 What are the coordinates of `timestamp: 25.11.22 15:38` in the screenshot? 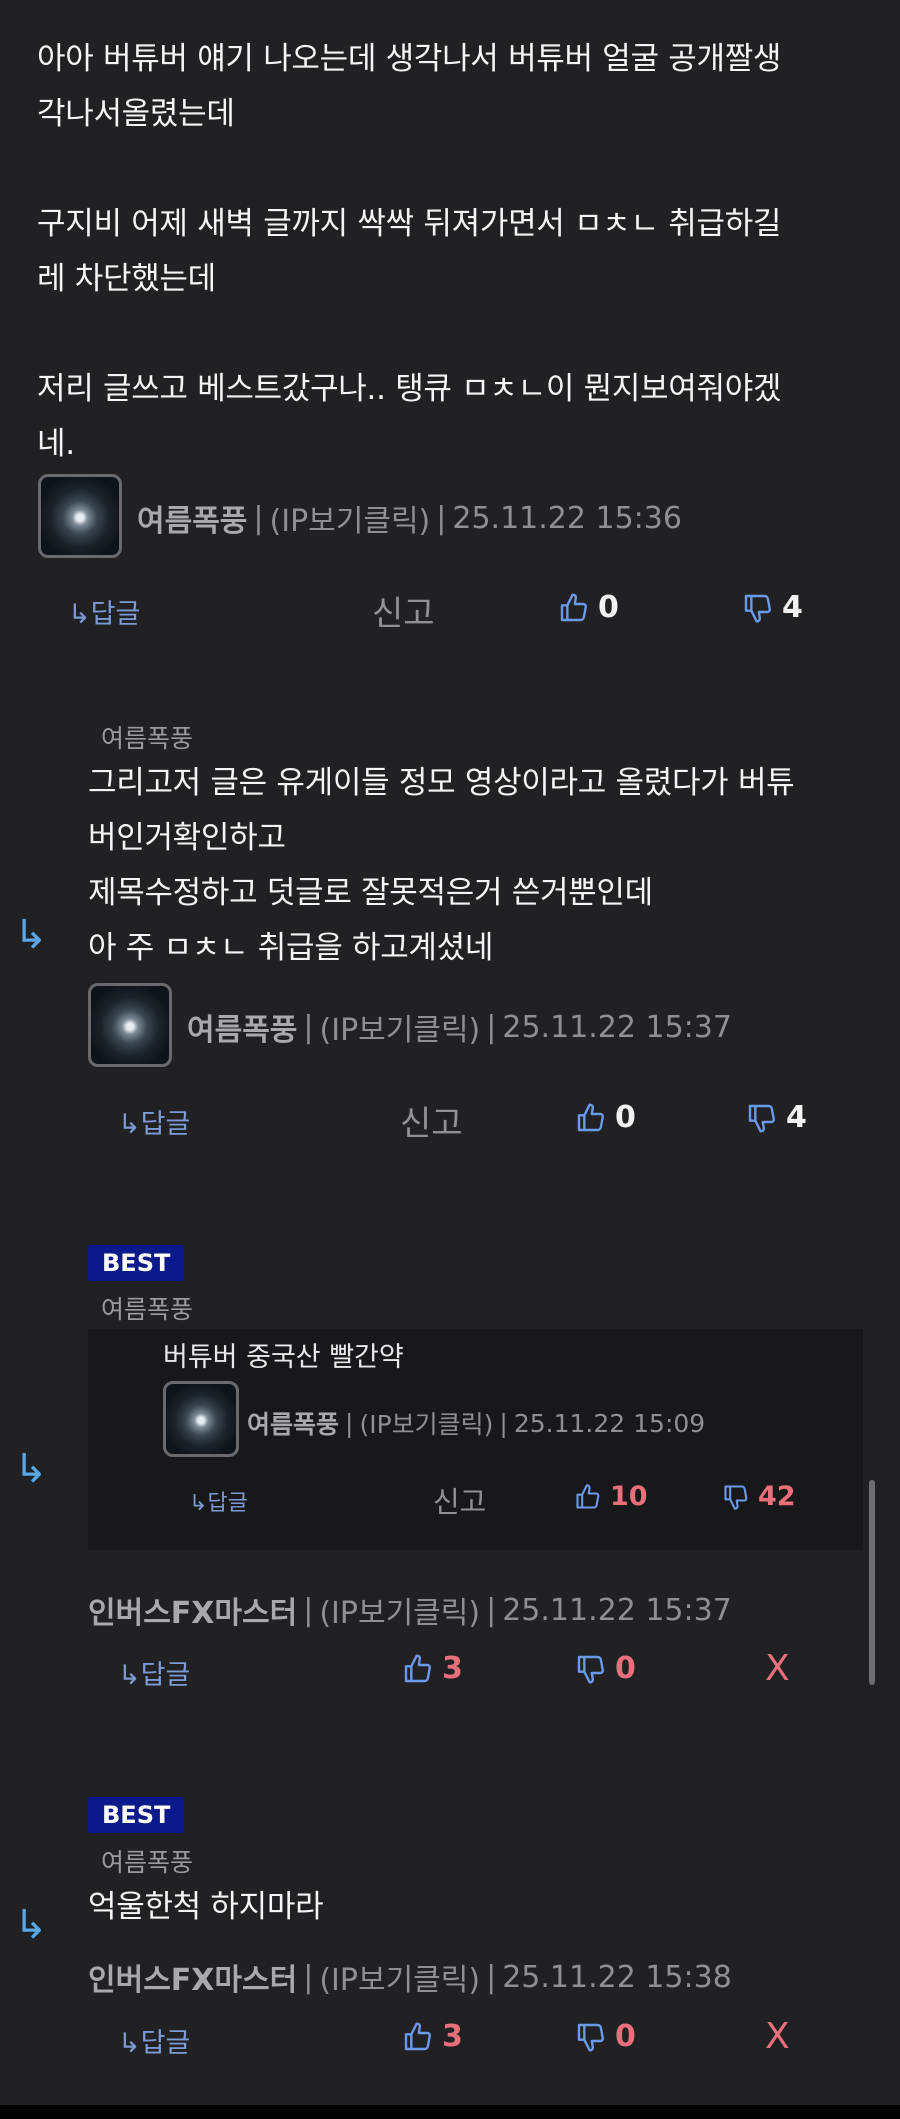 It's located at (617, 1977).